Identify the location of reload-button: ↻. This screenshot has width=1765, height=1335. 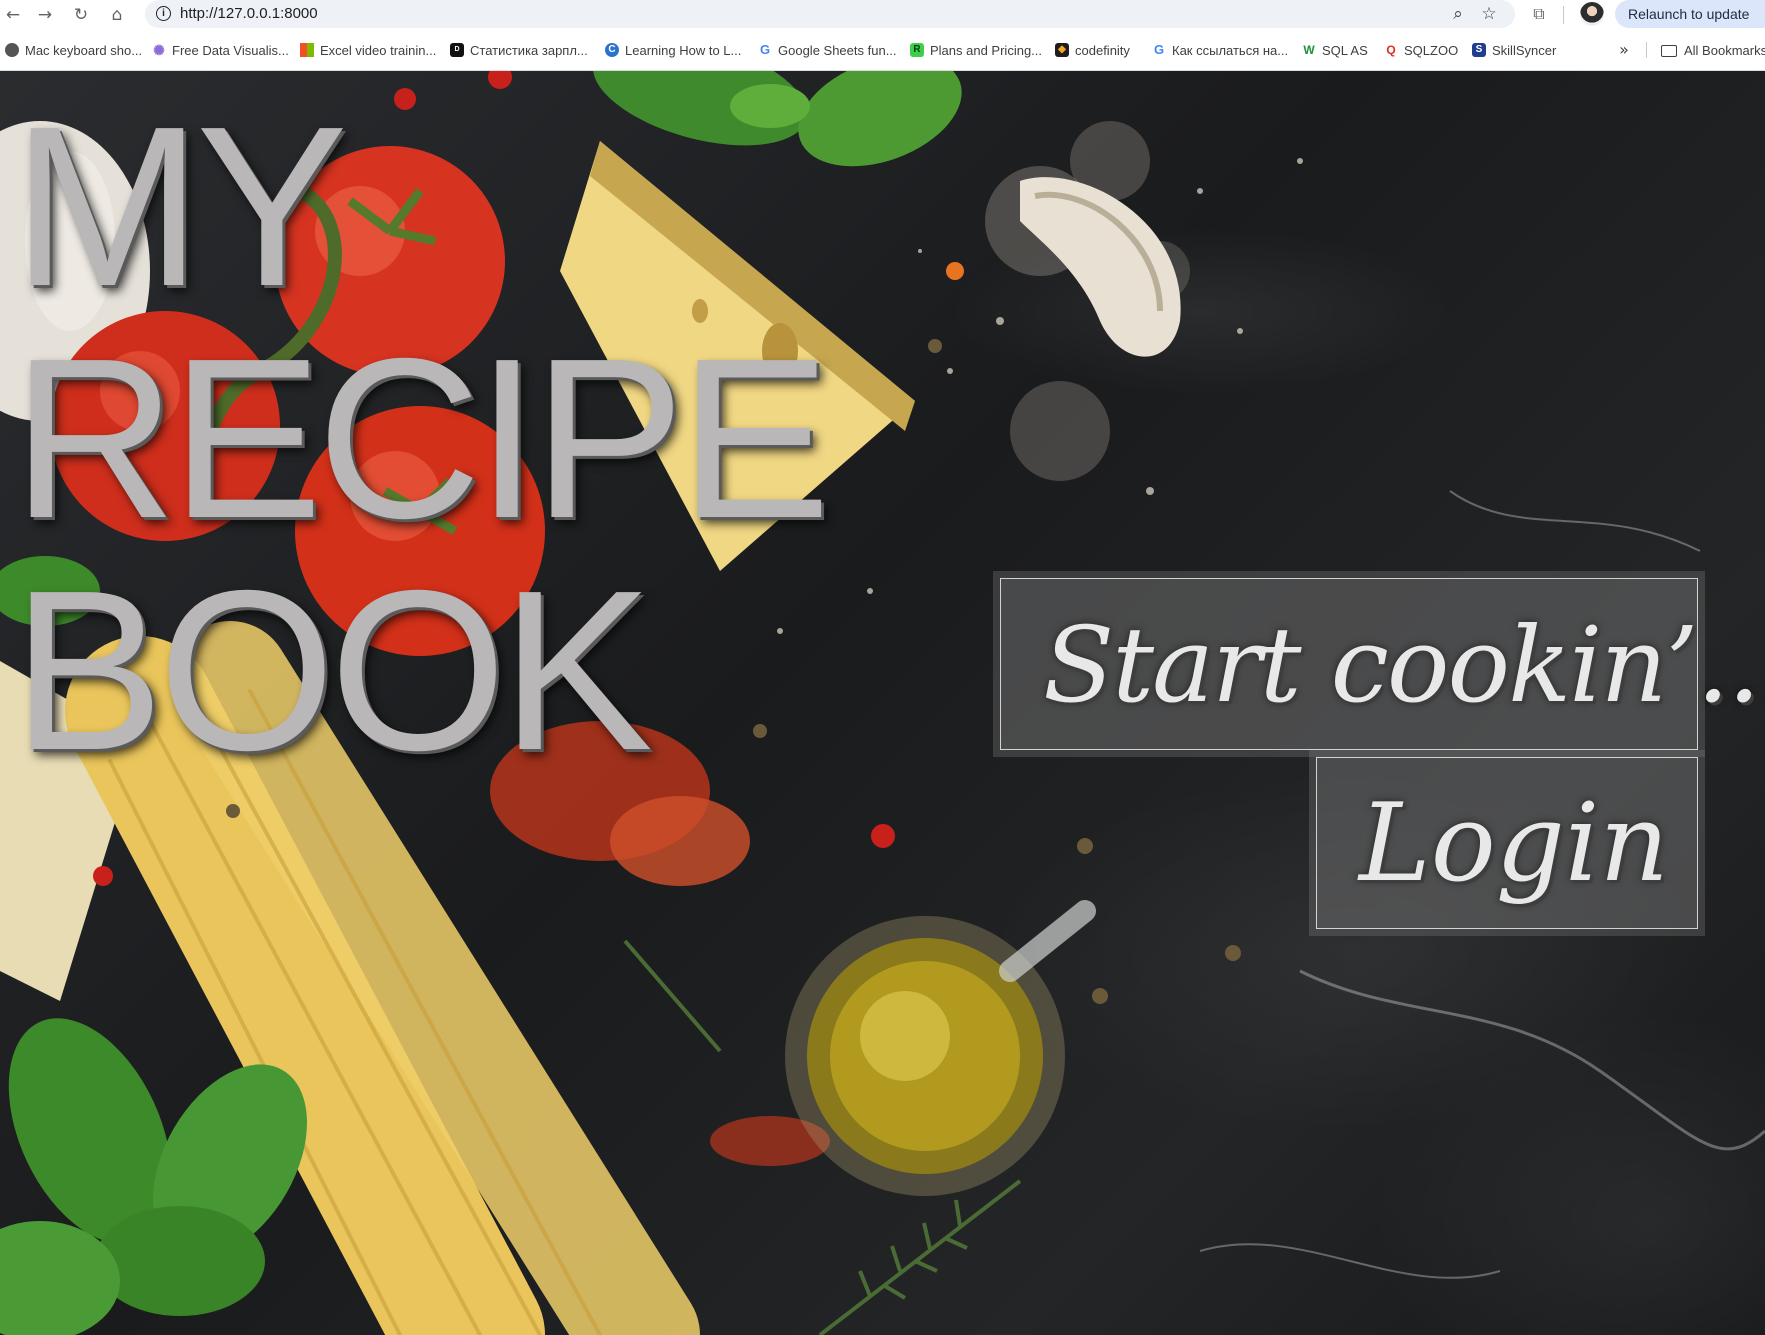
(81, 15).